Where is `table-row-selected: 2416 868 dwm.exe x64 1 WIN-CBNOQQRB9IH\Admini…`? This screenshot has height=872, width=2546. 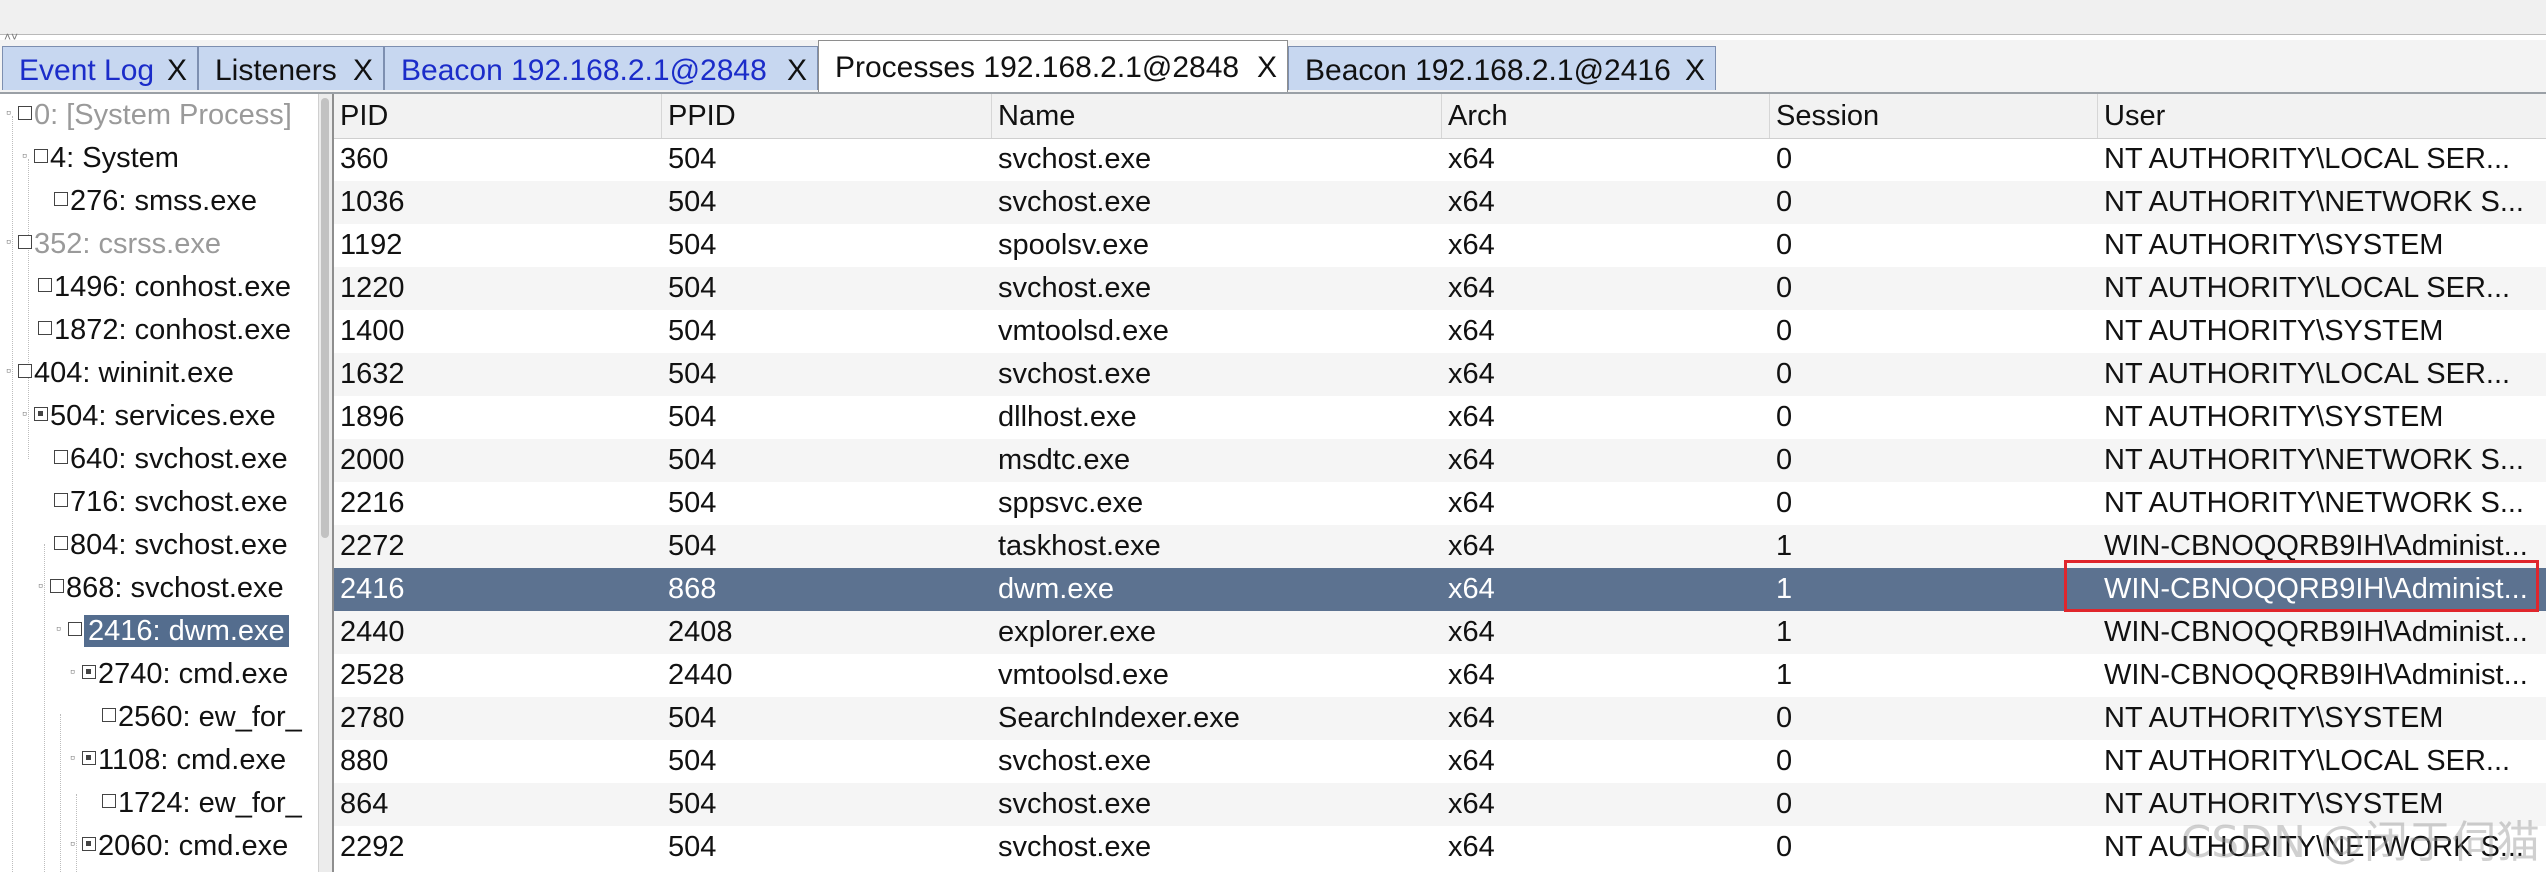 table-row-selected: 2416 868 dwm.exe x64 1 WIN-CBNOQQRB9IH\Admini… is located at coordinates (1440, 589).